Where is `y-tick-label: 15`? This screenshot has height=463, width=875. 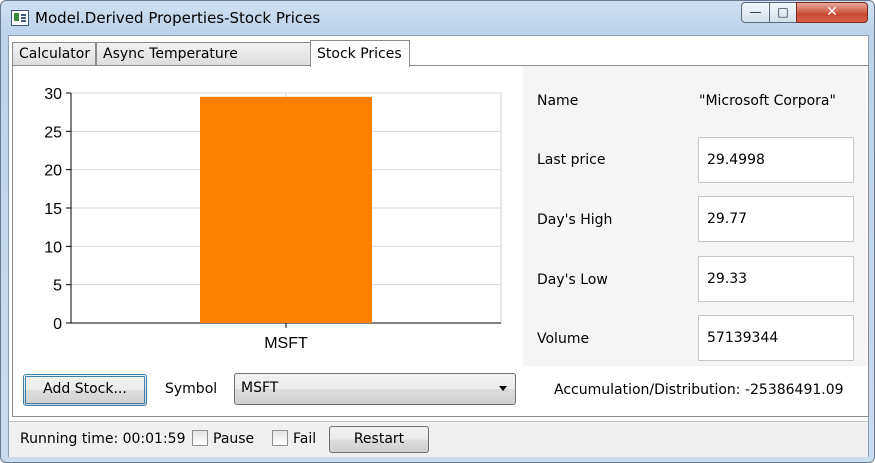 y-tick-label: 15 is located at coordinates (53, 209).